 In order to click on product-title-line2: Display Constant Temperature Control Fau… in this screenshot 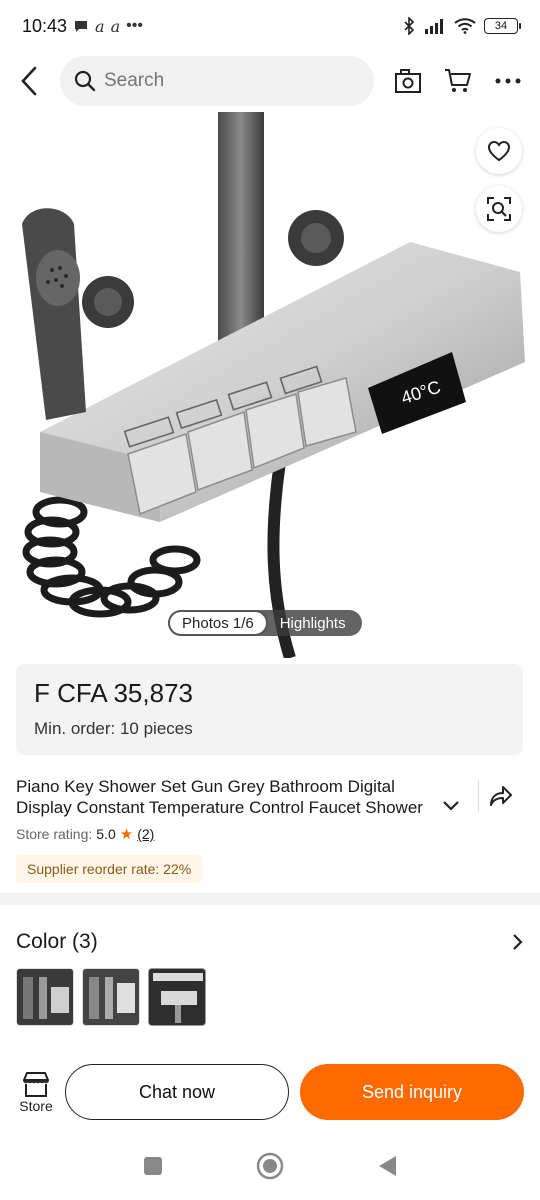, I will do `click(219, 807)`.